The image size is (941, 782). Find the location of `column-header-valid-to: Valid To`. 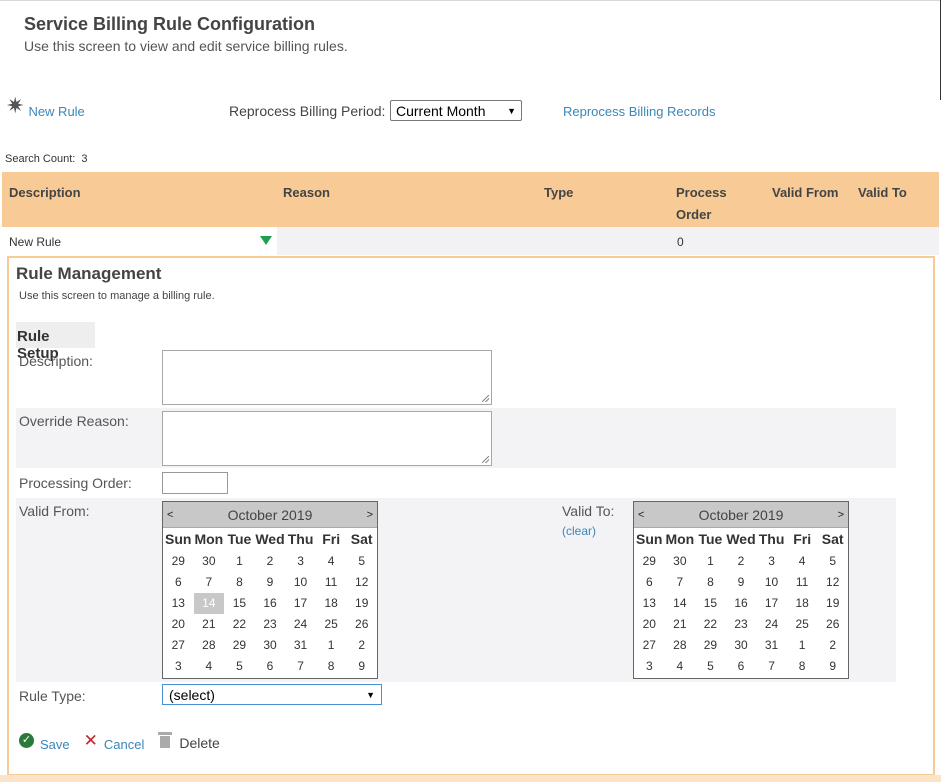

column-header-valid-to: Valid To is located at coordinates (882, 193).